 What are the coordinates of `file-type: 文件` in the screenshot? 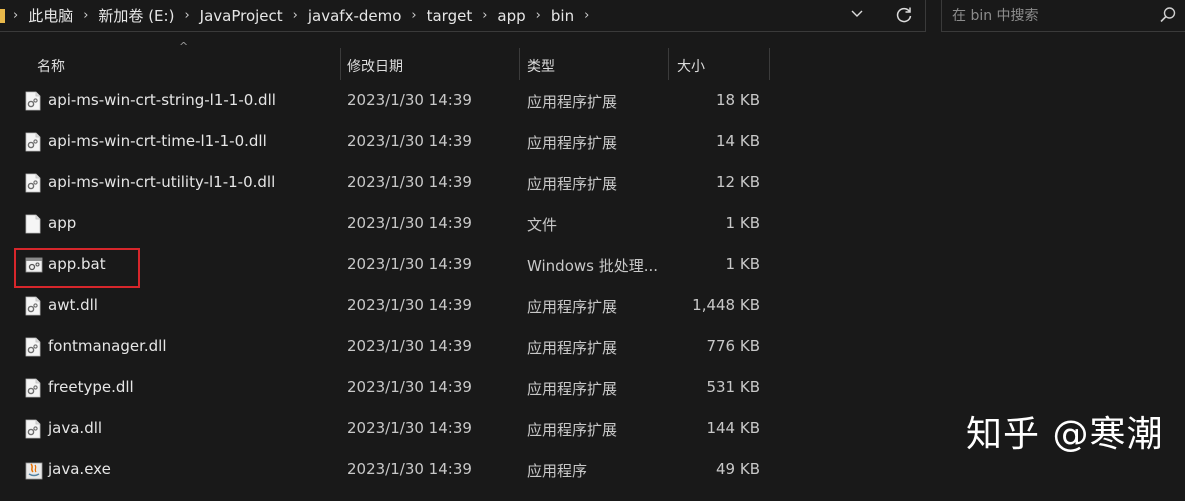 It's located at (542, 225).